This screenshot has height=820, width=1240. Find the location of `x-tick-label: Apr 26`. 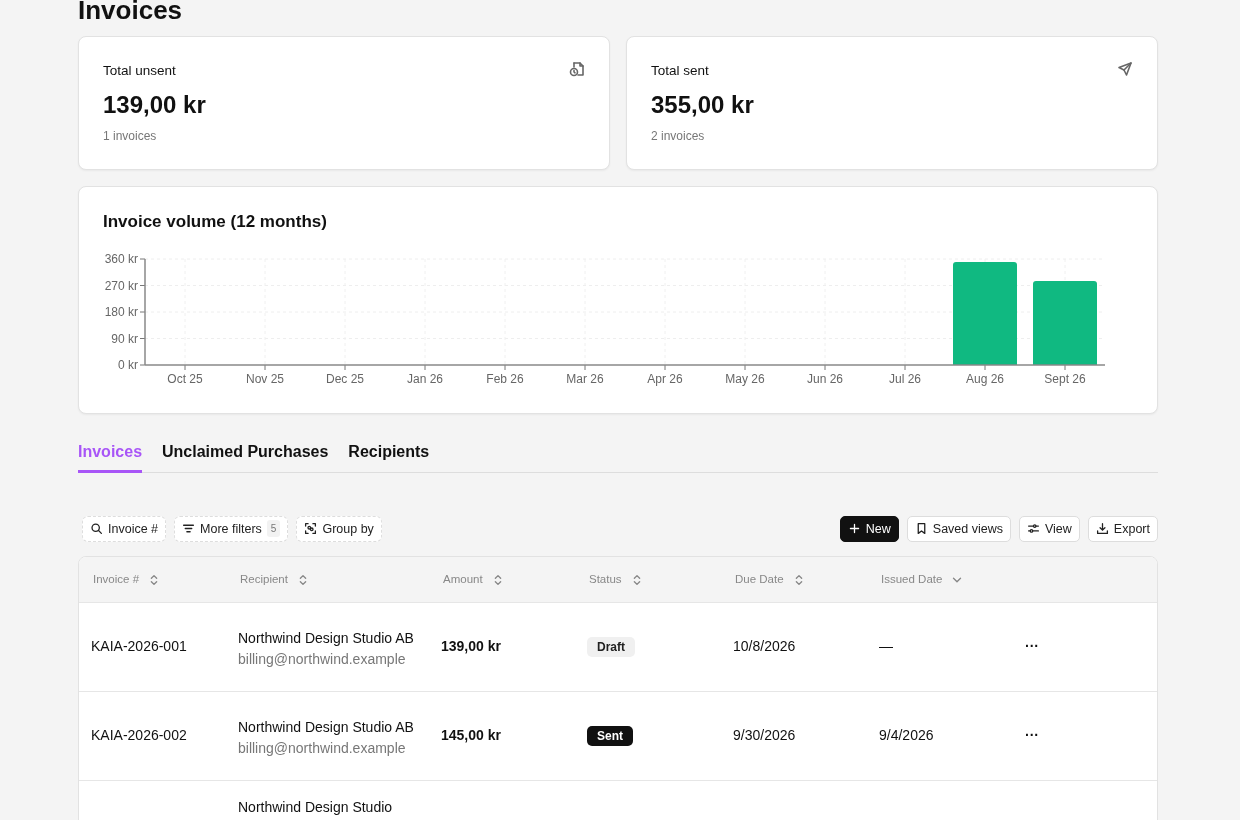

x-tick-label: Apr 26 is located at coordinates (665, 378).